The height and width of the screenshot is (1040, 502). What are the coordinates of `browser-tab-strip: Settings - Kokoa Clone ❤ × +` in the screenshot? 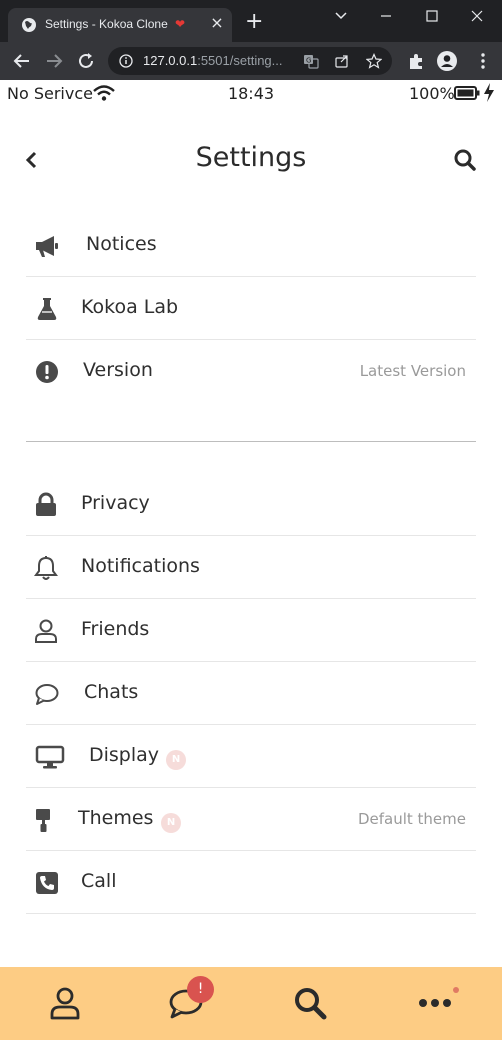 It's located at (251, 21).